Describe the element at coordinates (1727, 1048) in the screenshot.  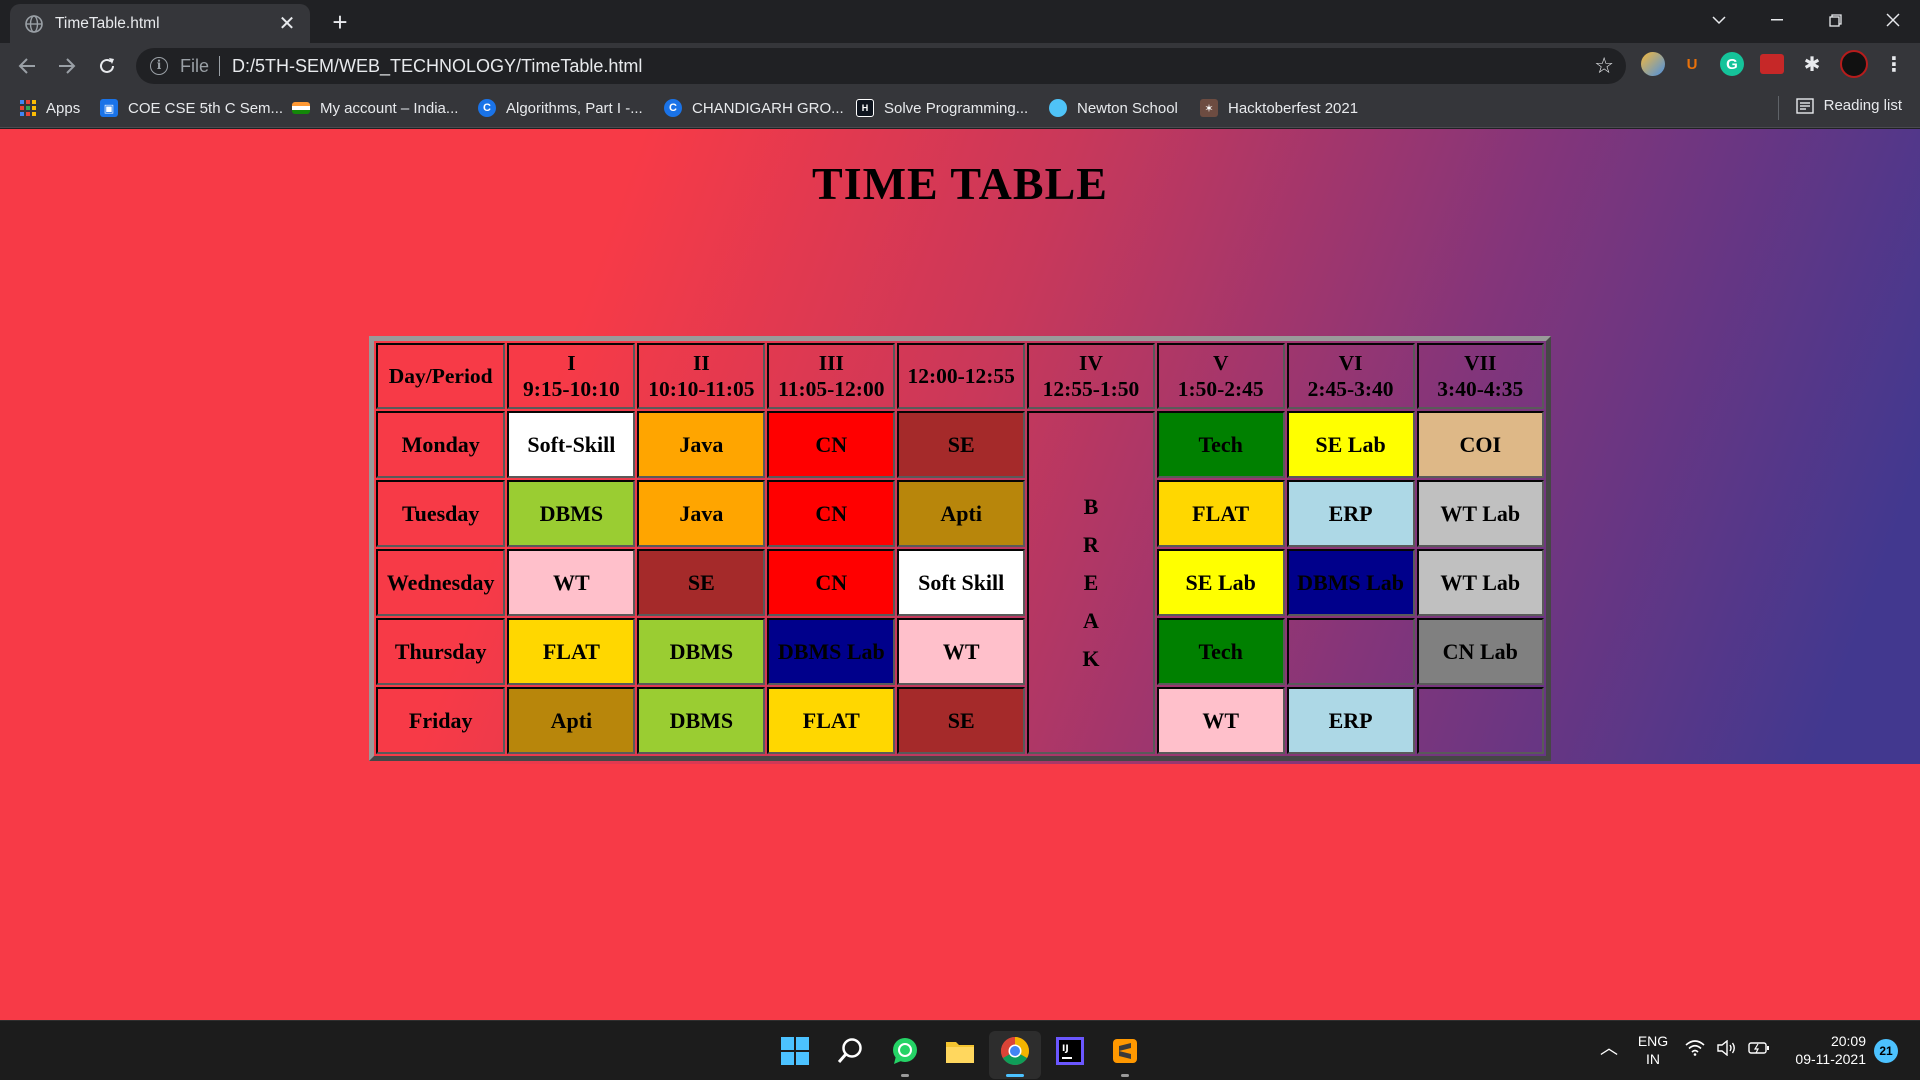
I see `volume-icon` at that location.